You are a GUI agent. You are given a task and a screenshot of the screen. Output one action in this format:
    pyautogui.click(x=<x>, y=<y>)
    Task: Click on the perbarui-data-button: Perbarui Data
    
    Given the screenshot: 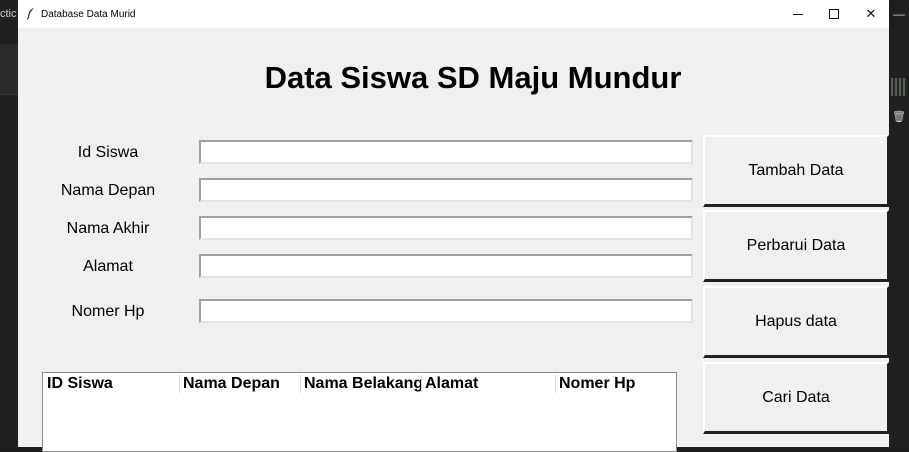 What is the action you would take?
    pyautogui.click(x=796, y=246)
    